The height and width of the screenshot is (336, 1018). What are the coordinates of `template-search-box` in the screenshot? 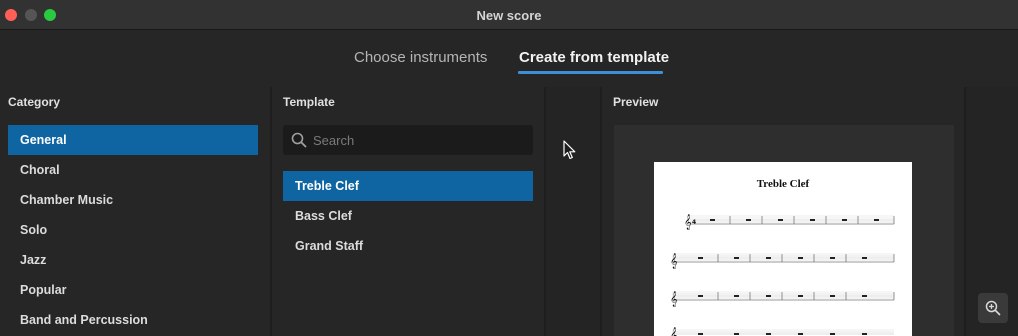 It's located at (408, 140).